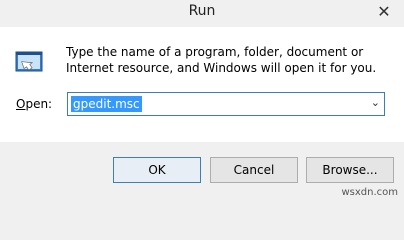 The width and height of the screenshot is (404, 240). I want to click on watermark: wsxdn.com, so click(369, 192).